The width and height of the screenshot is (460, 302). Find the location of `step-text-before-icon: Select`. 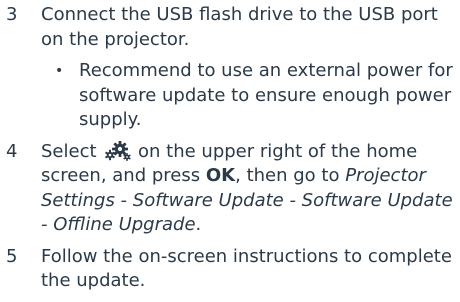

step-text-before-icon: Select is located at coordinates (69, 151).